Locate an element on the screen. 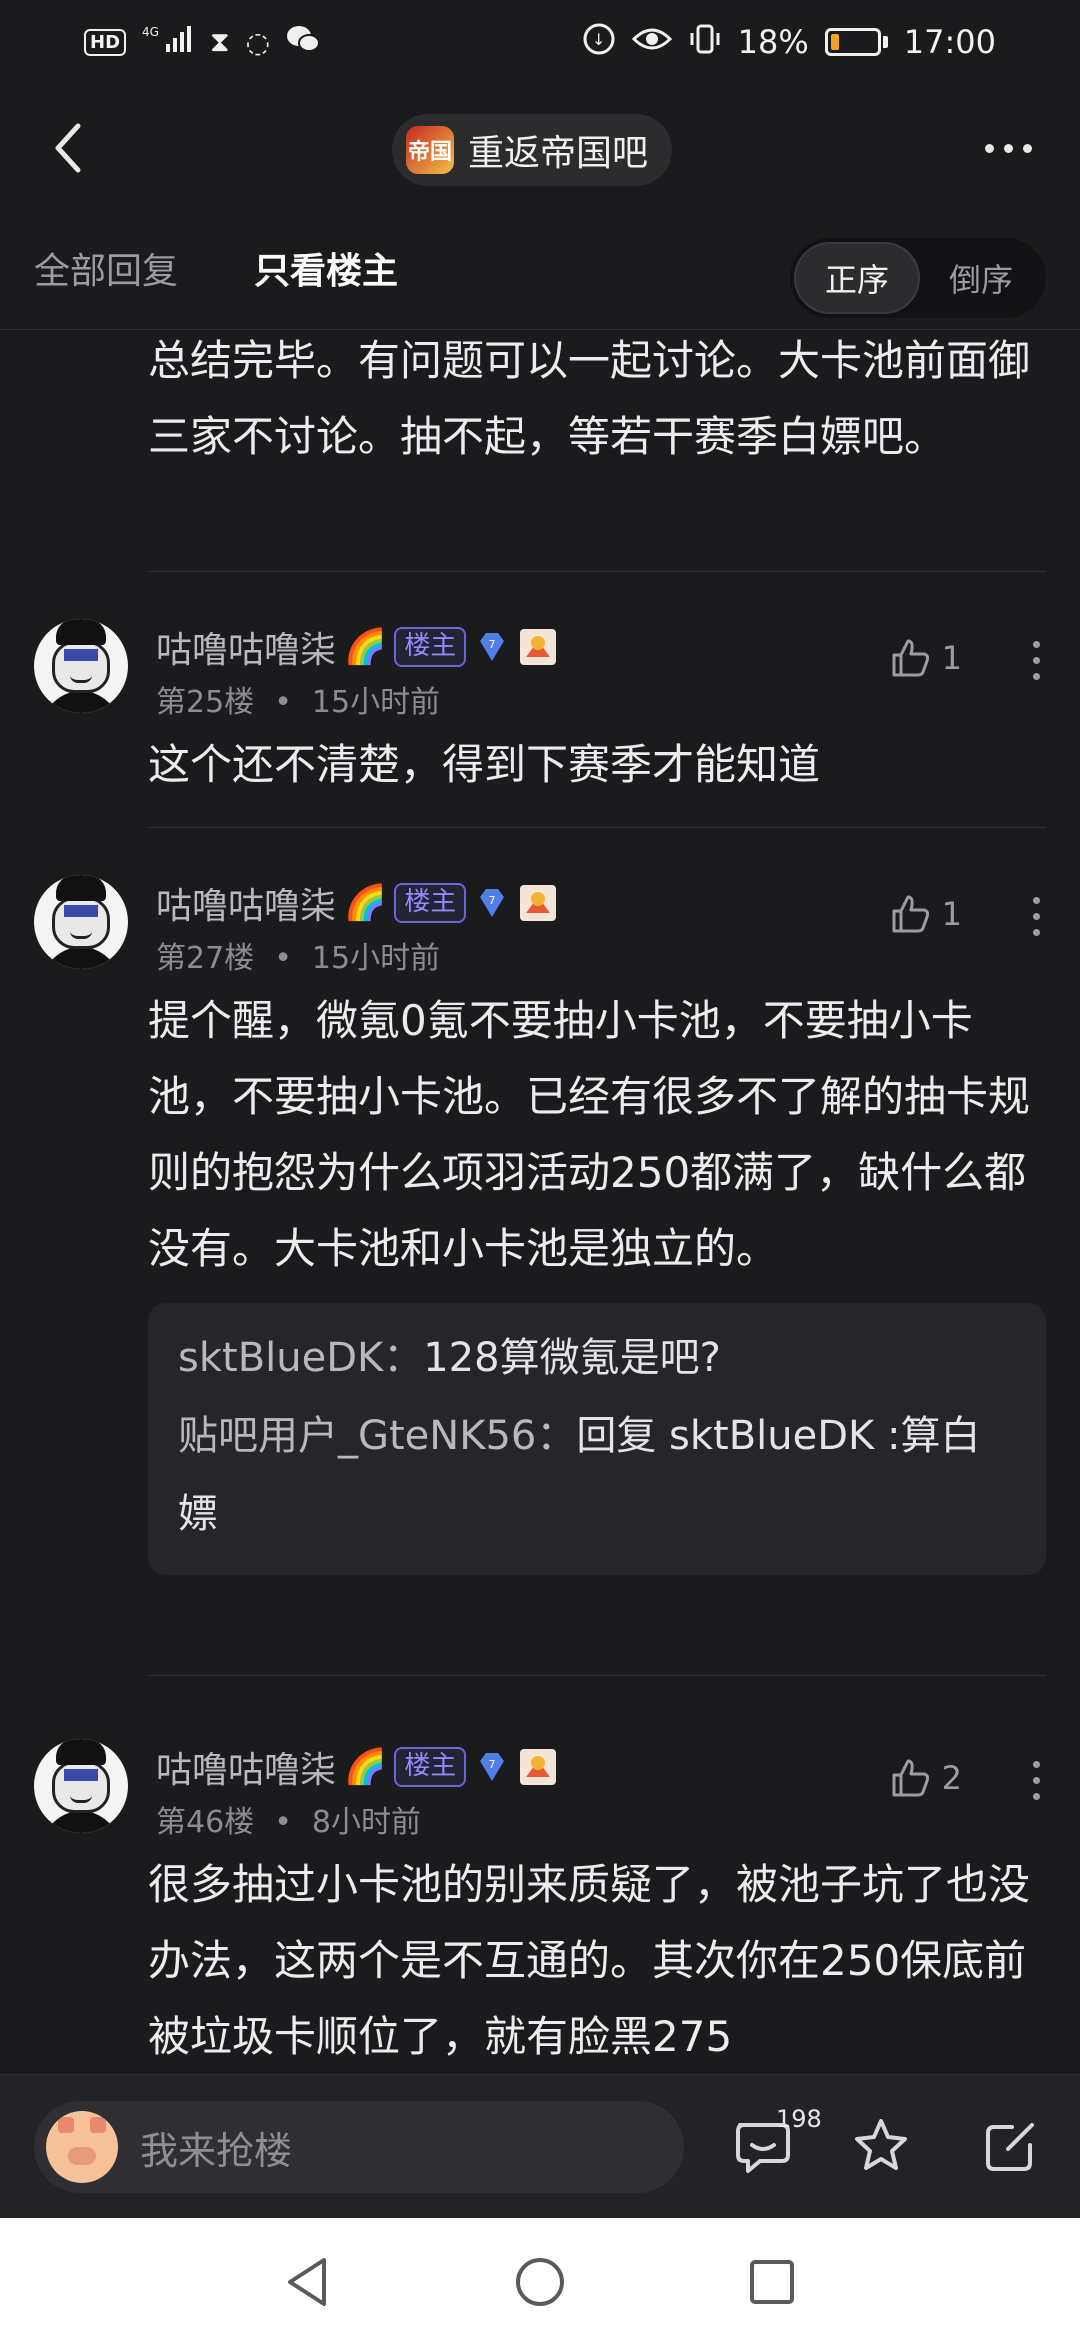 This screenshot has width=1080, height=2340. tab-op-only: 只看楼主 is located at coordinates (326, 268).